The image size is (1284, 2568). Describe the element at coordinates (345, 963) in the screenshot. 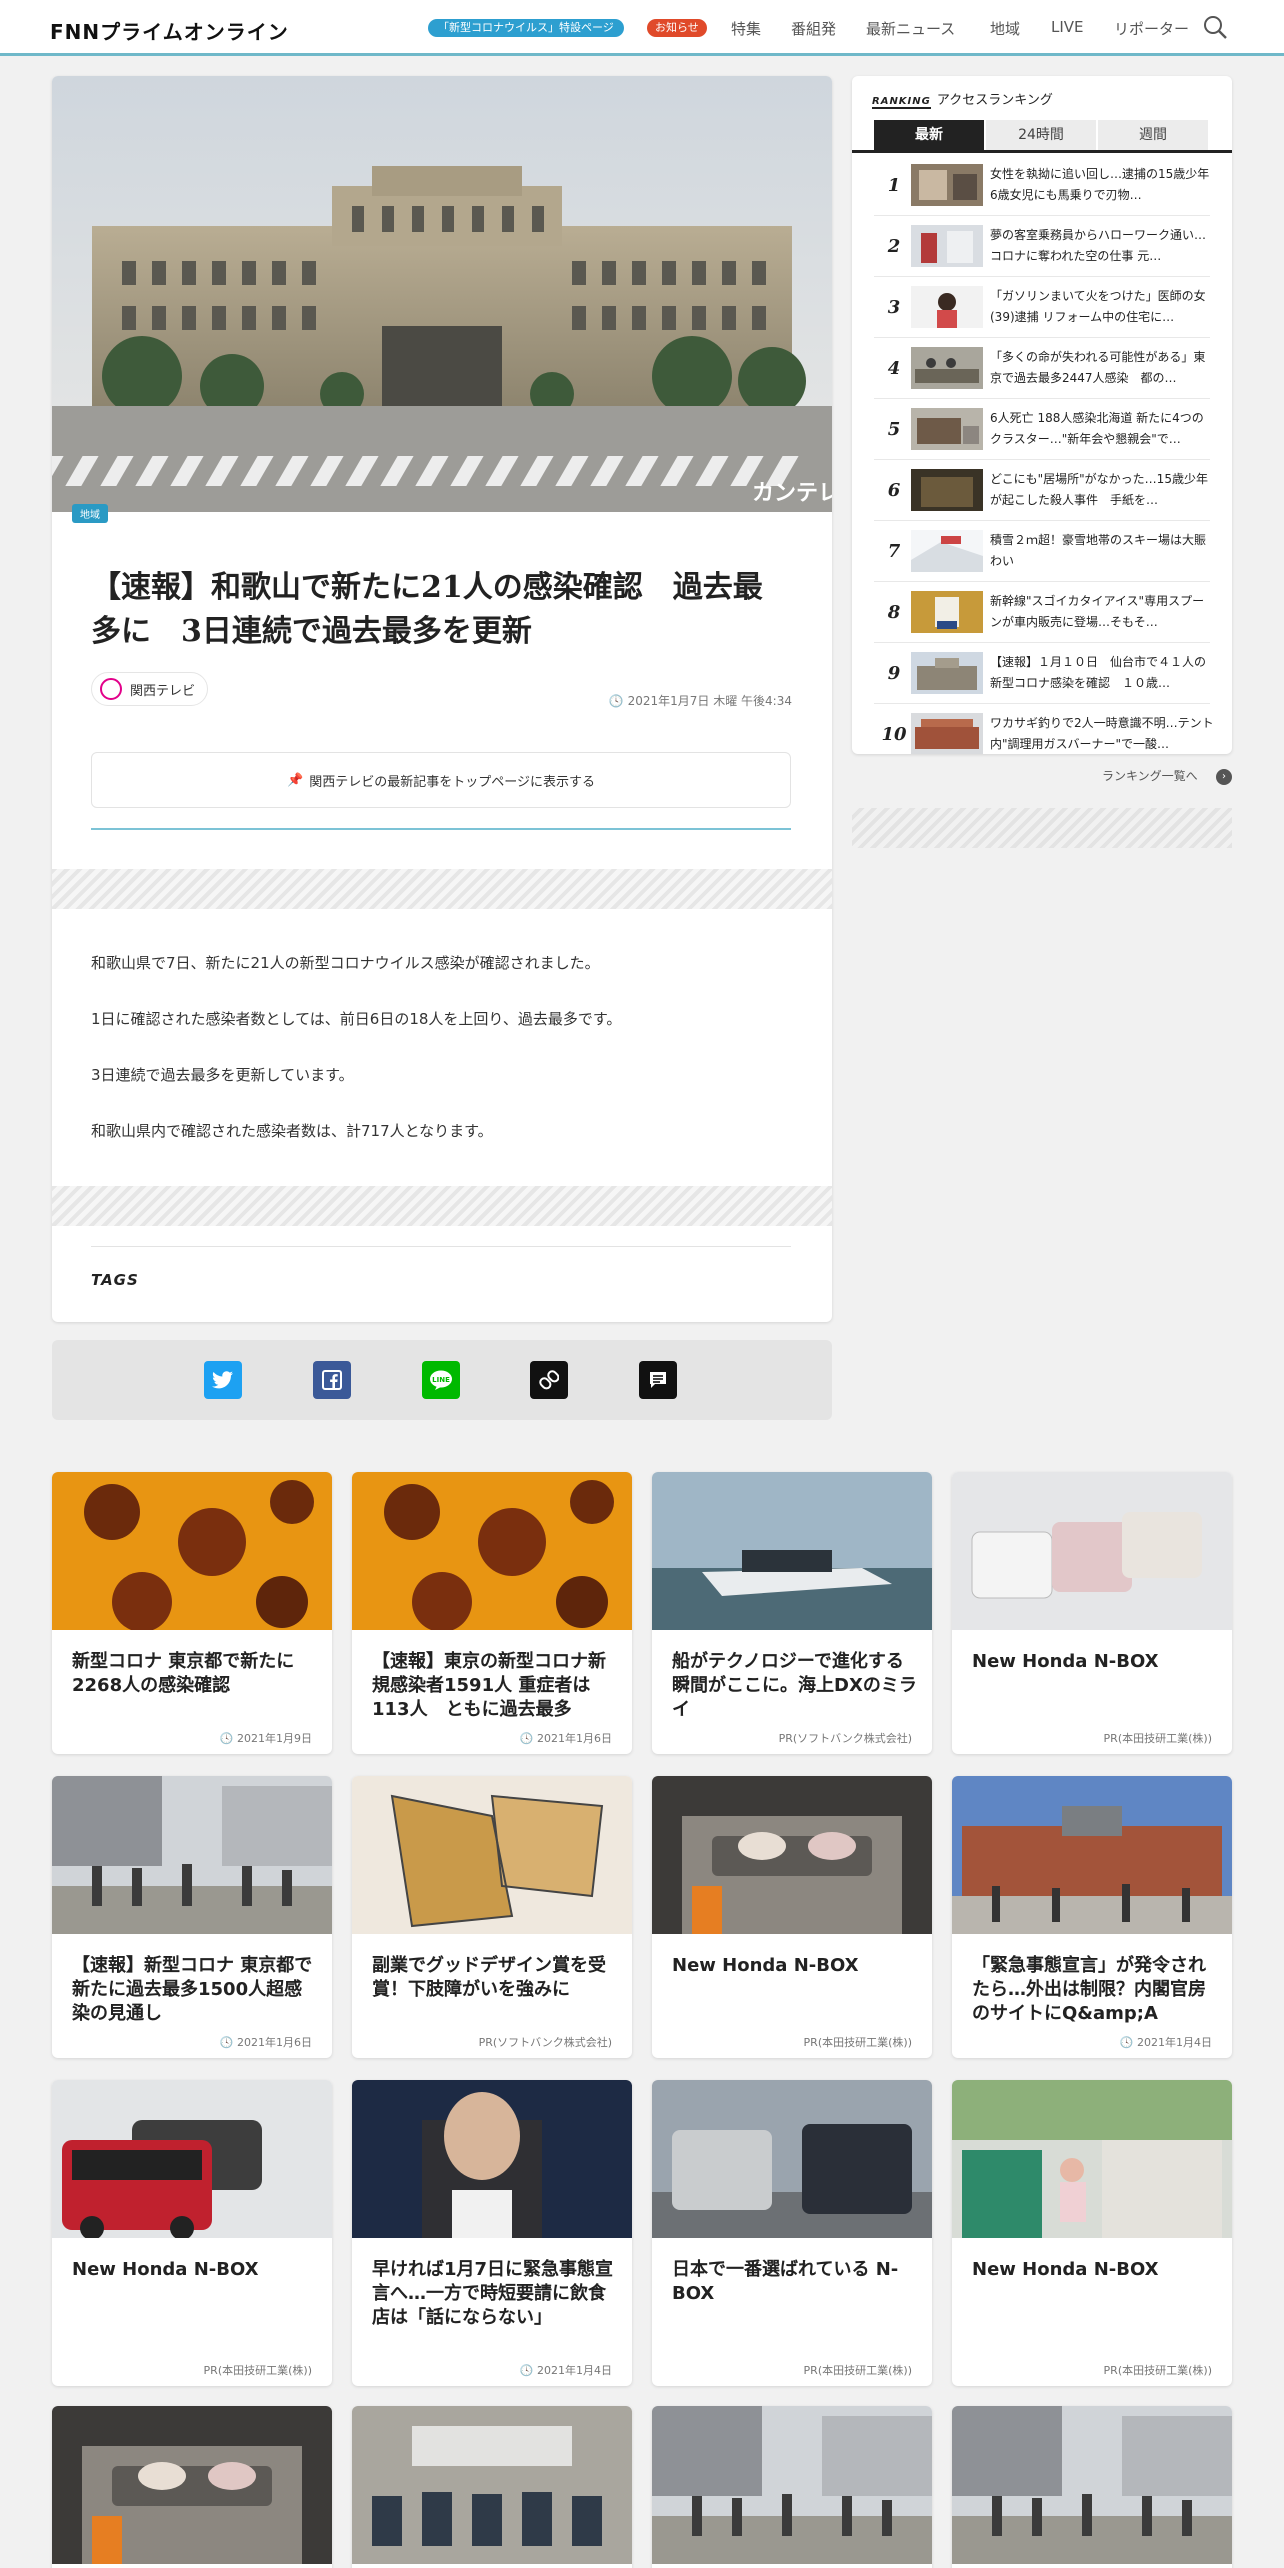

I see `article-paragraph: 和歌山県で7日、新たに21人の新型コロナウイルス感染が確認されました。` at that location.